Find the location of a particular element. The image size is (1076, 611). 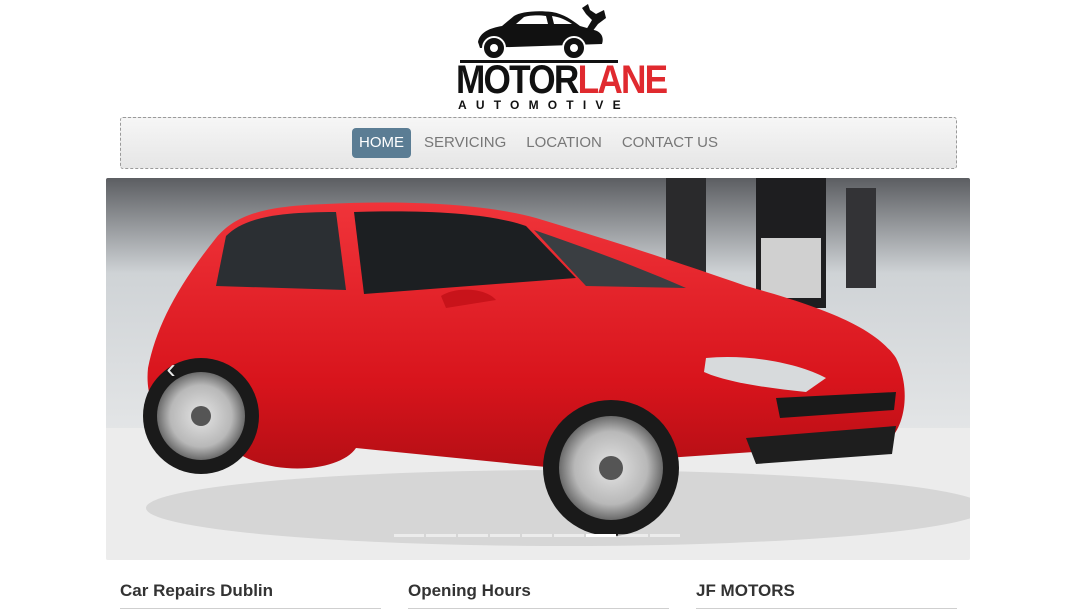

nav-servicing-link: SERVICING is located at coordinates (465, 143).